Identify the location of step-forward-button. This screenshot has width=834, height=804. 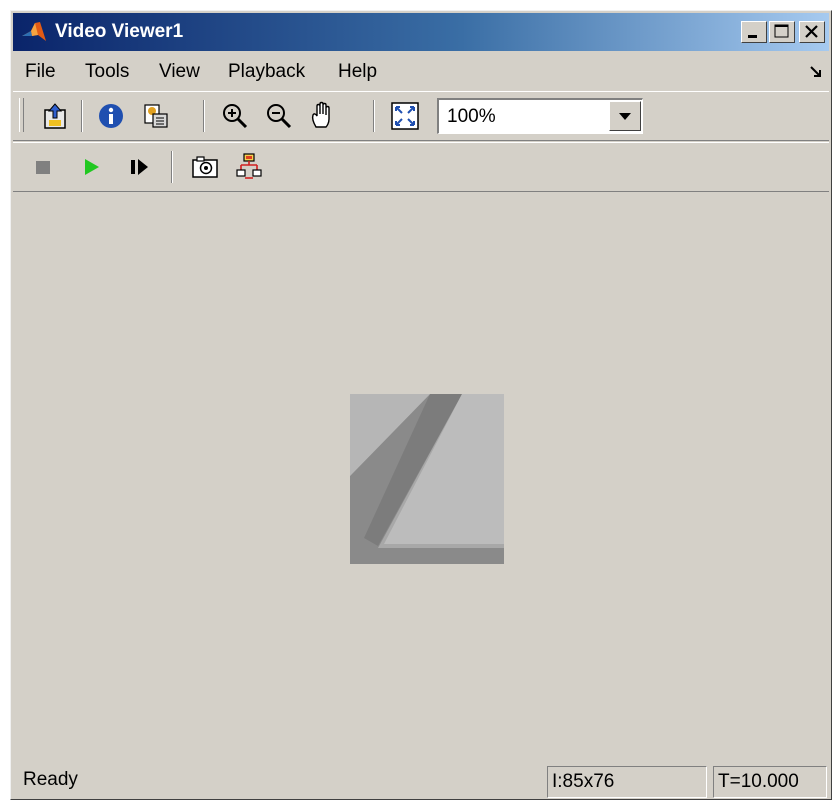
(139, 167).